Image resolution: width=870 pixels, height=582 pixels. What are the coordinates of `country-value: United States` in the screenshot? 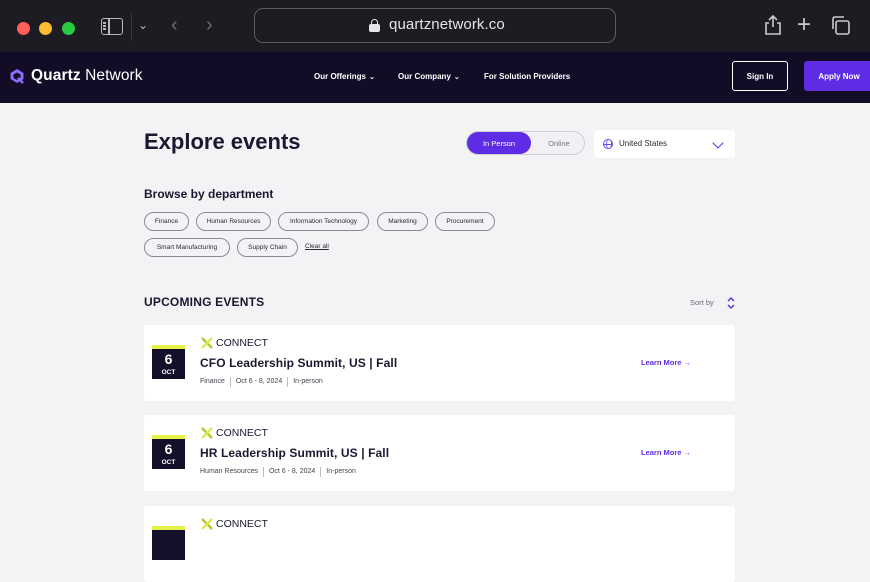 It's located at (643, 143).